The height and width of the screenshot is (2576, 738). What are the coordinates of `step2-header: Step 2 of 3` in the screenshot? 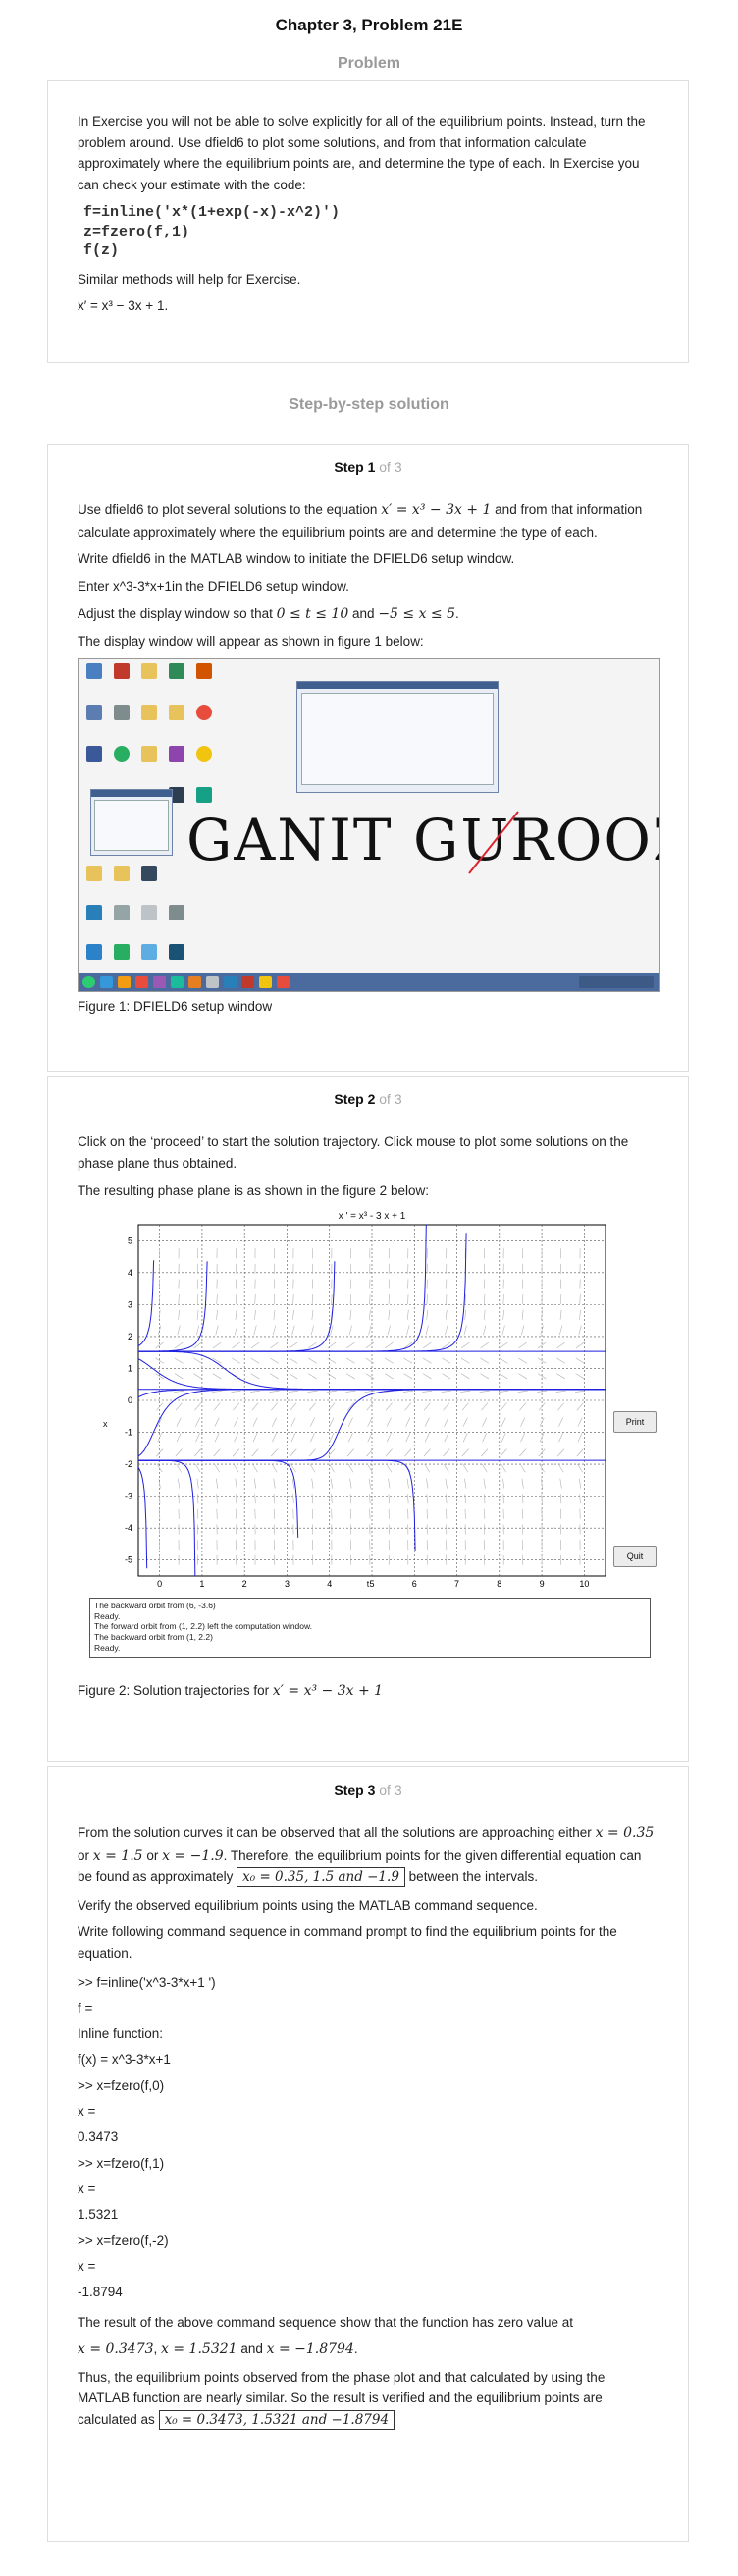 It's located at (368, 1099).